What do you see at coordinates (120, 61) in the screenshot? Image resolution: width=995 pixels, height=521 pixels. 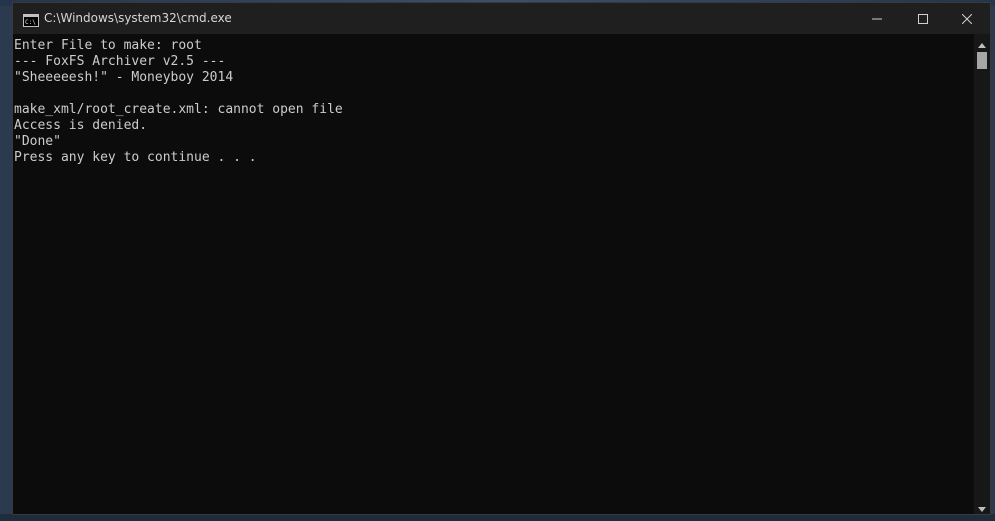 I see `console-line: --- FoxFS Archiver v2.5 ---` at bounding box center [120, 61].